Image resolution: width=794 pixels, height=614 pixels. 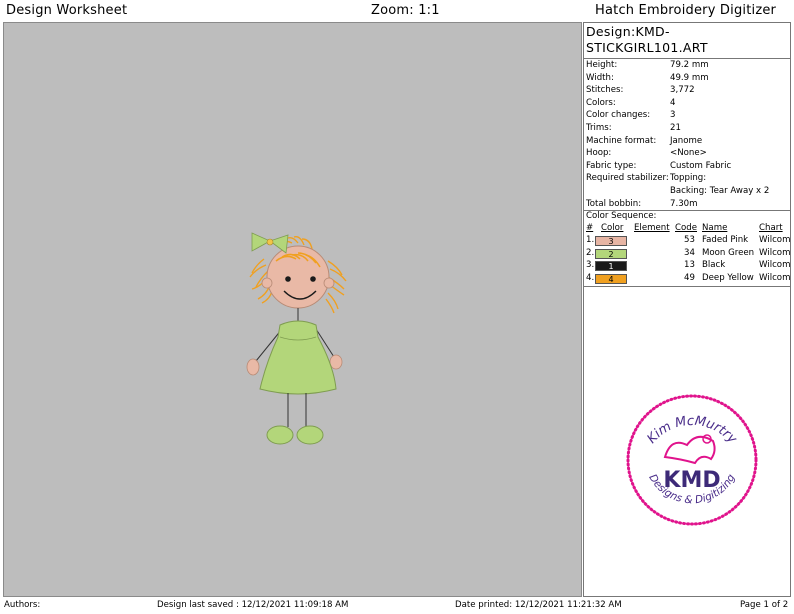 What do you see at coordinates (405, 10) in the screenshot?
I see `zoom-label: Zoom: 1:1` at bounding box center [405, 10].